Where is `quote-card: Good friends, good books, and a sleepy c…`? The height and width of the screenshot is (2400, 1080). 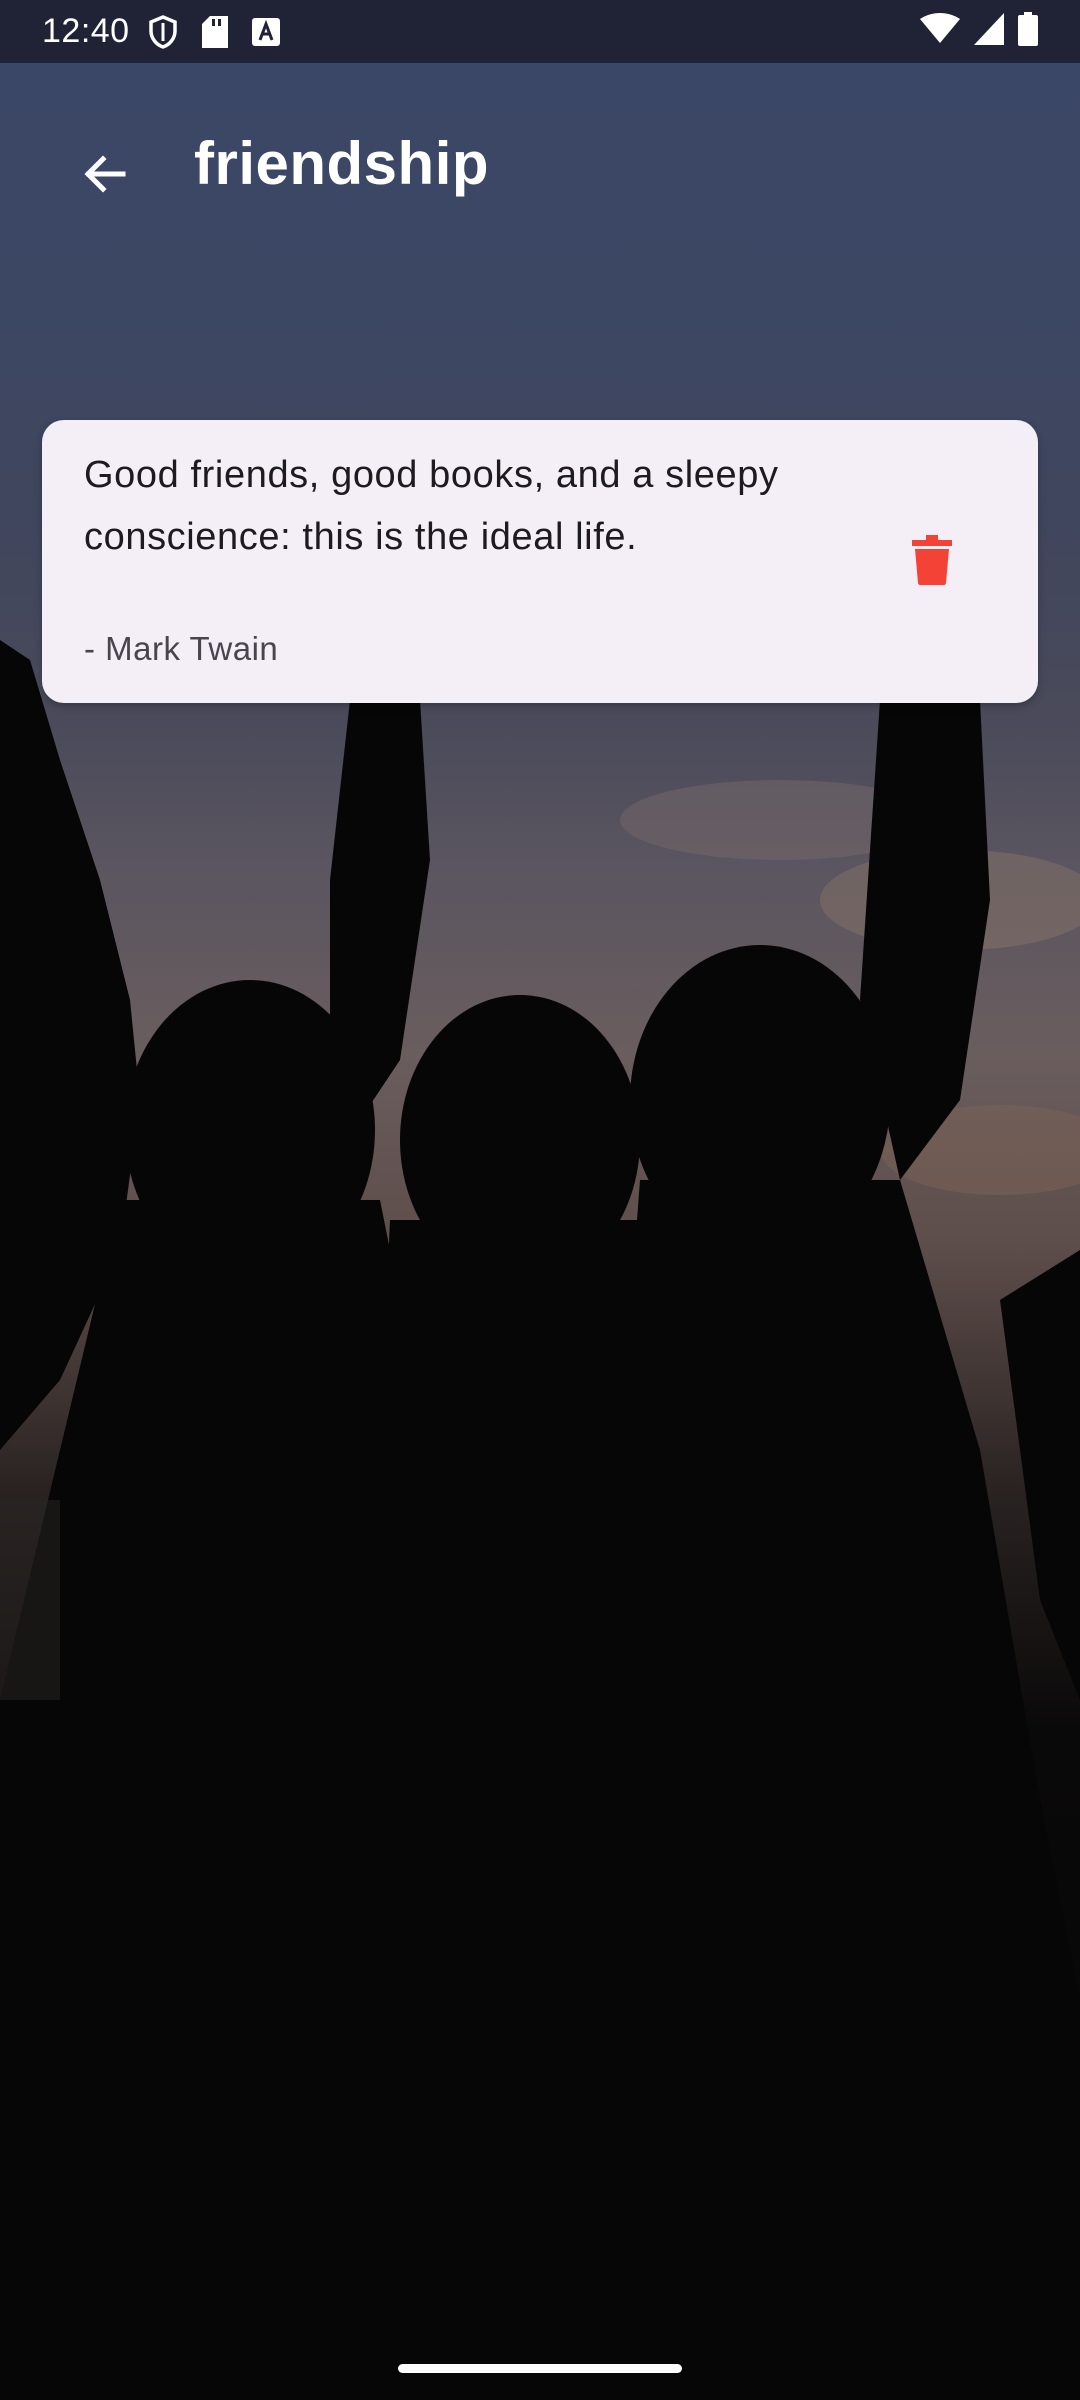 quote-card: Good friends, good books, and a sleepy c… is located at coordinates (540, 561).